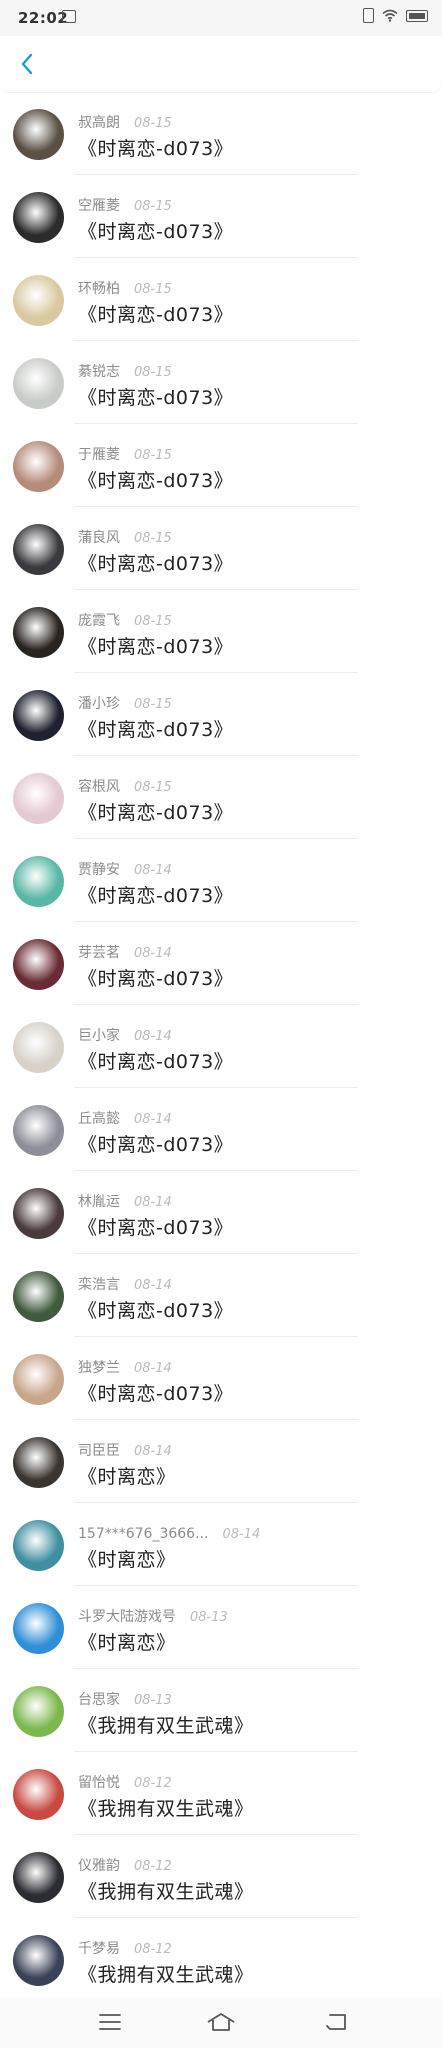  Describe the element at coordinates (221, 1627) in the screenshot. I see `list-item: 斗罗大陆游戏号 08-13 《时离恋》` at that location.